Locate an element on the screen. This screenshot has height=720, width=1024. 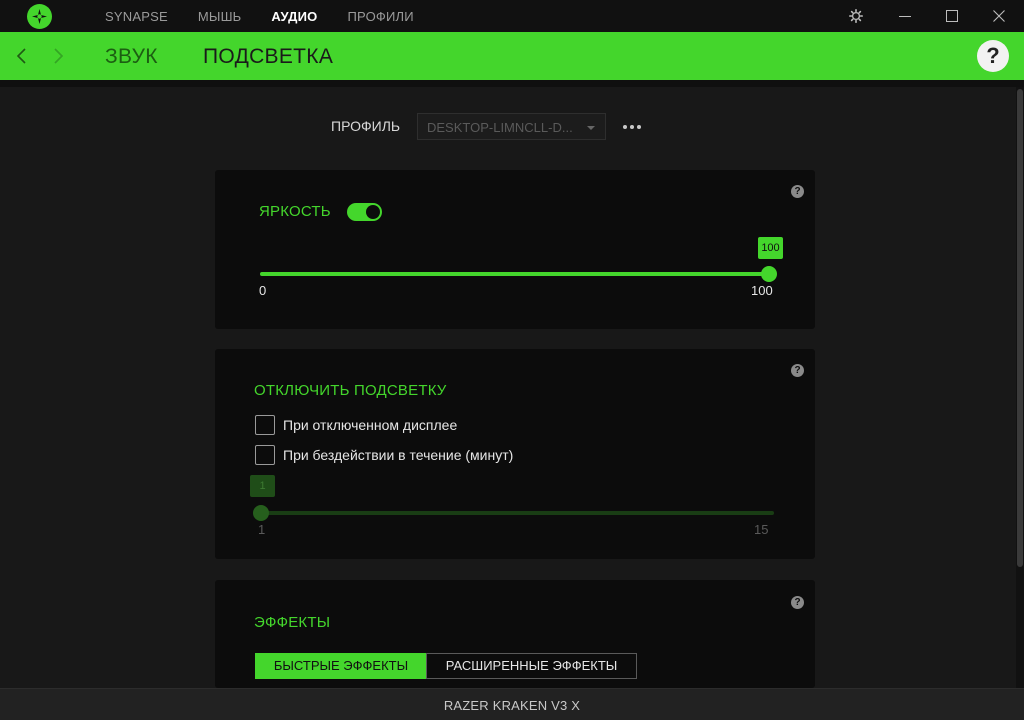
brightness-slider-thumb is located at coordinates (769, 274).